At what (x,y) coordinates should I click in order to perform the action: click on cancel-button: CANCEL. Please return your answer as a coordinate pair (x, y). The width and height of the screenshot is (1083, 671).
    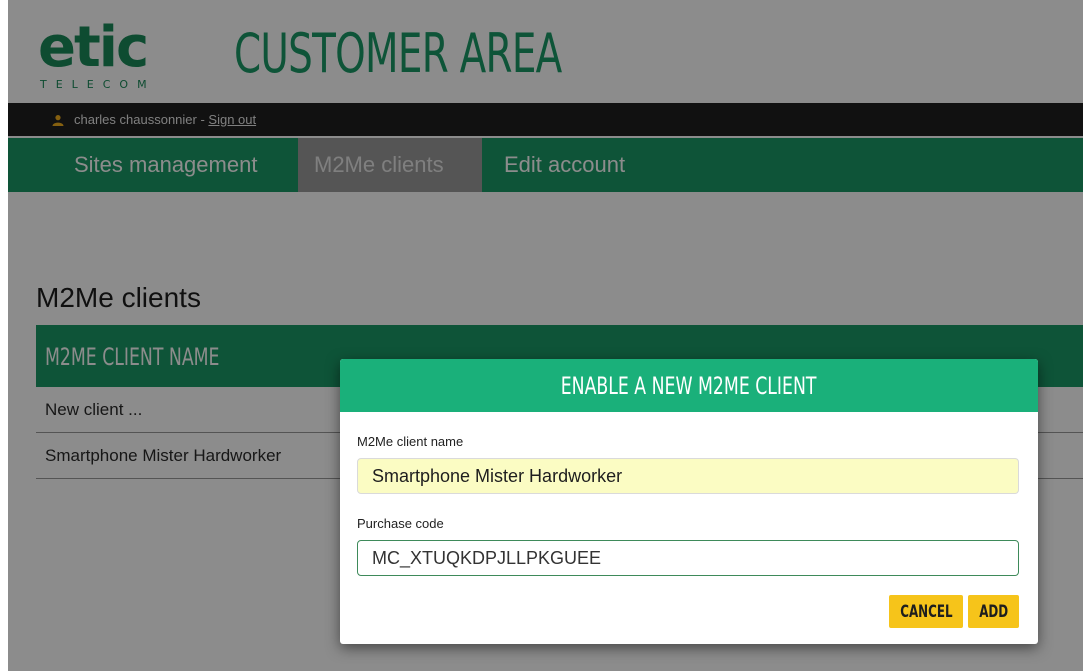
    Looking at the image, I should click on (926, 611).